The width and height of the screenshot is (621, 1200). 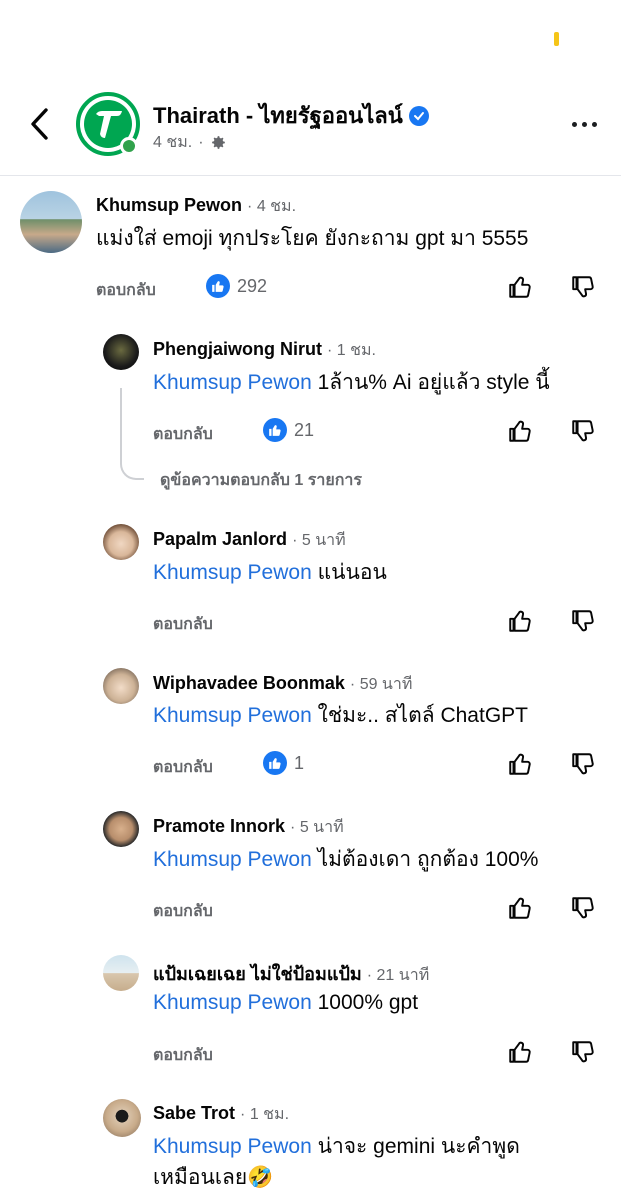 I want to click on more-horizontal-icon, so click(x=574, y=124).